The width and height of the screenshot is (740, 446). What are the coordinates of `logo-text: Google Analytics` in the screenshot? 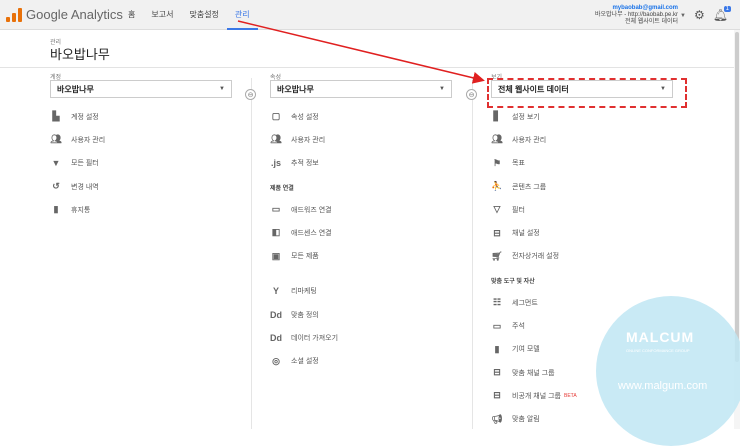 It's located at (74, 14).